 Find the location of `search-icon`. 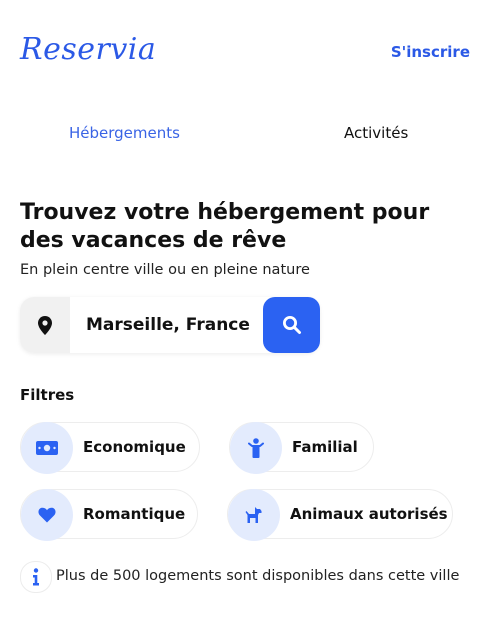

search-icon is located at coordinates (291, 325).